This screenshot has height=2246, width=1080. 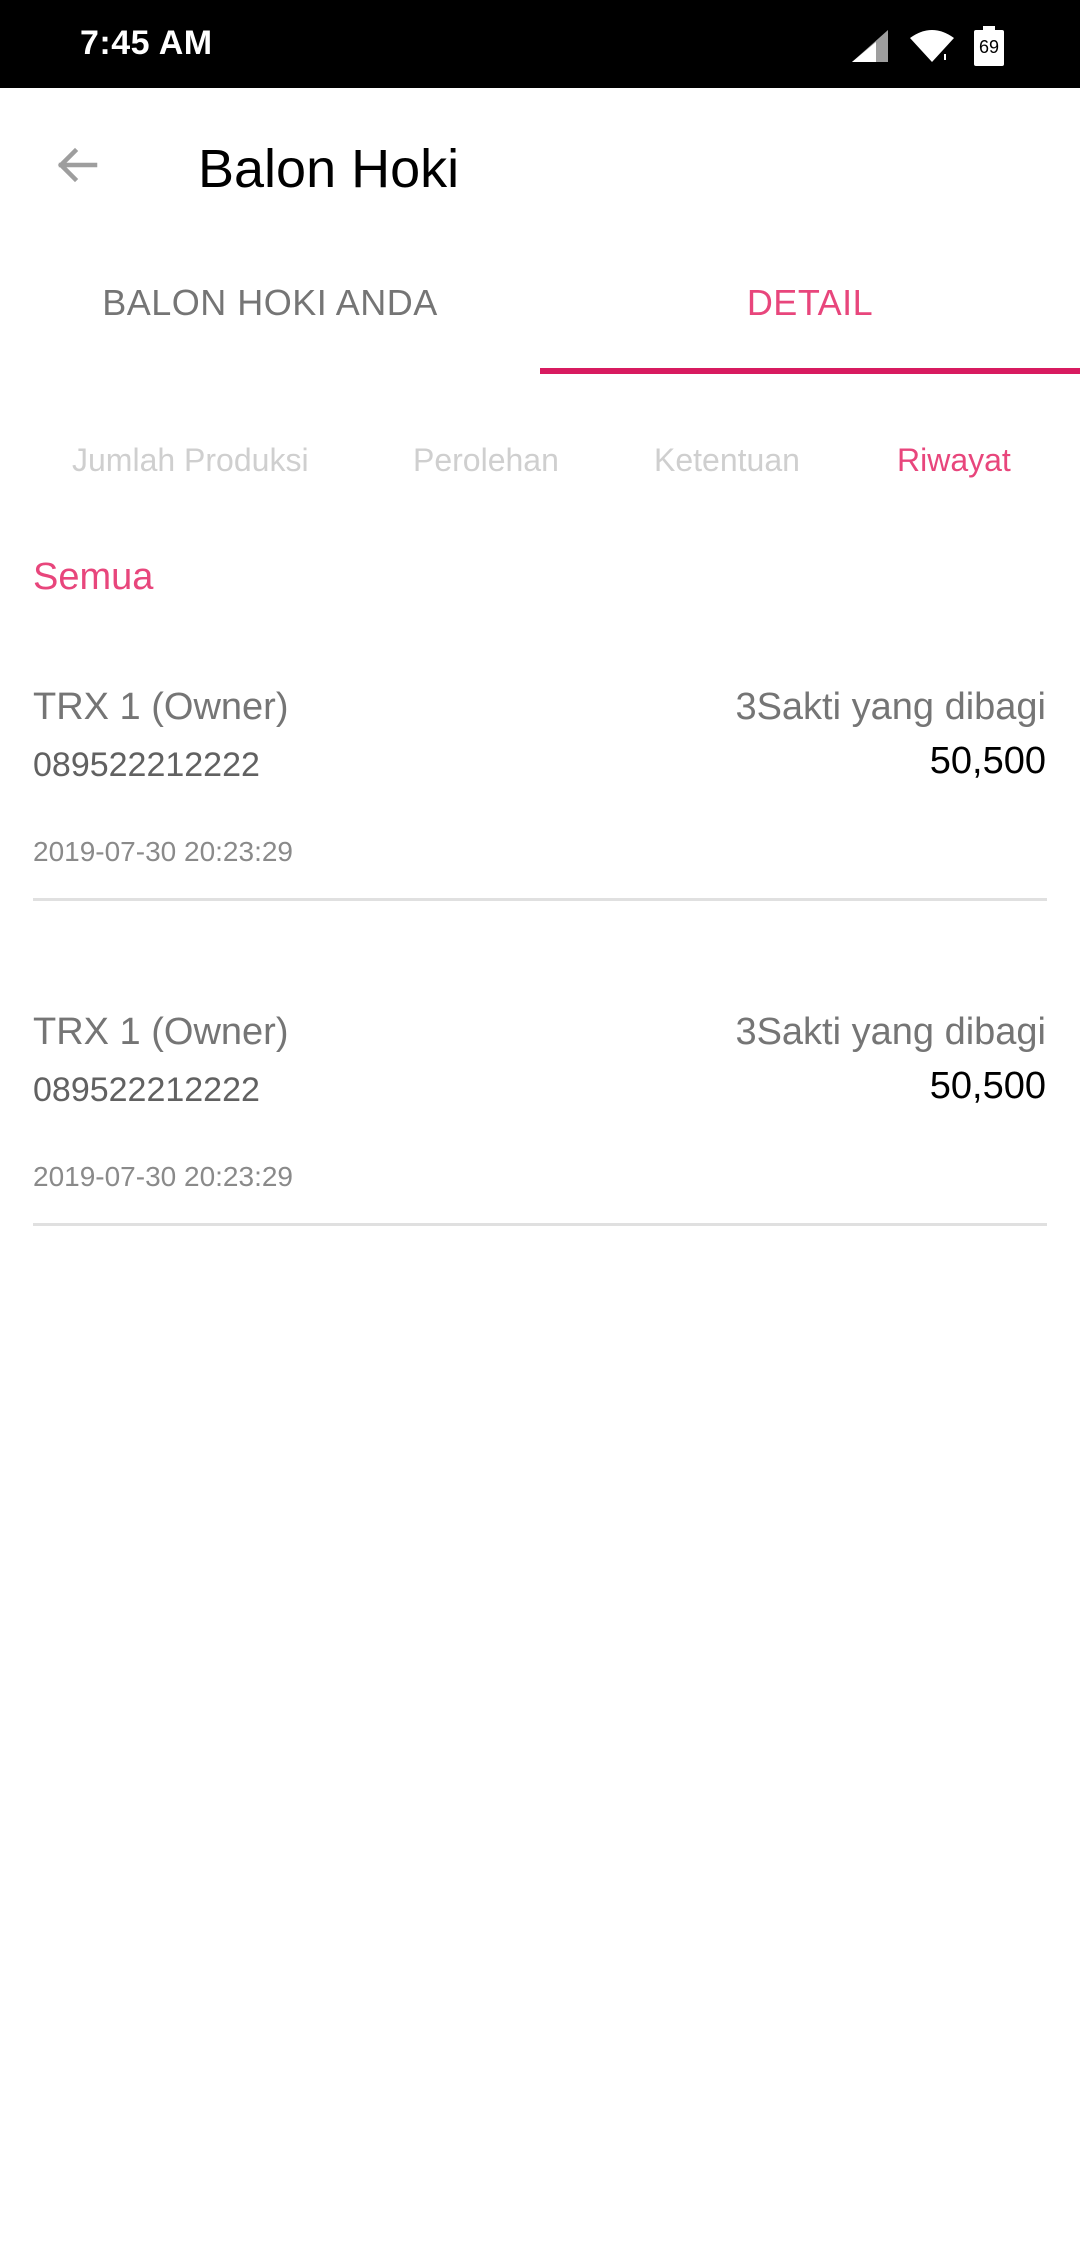 I want to click on arrow-left-icon, so click(x=77, y=167).